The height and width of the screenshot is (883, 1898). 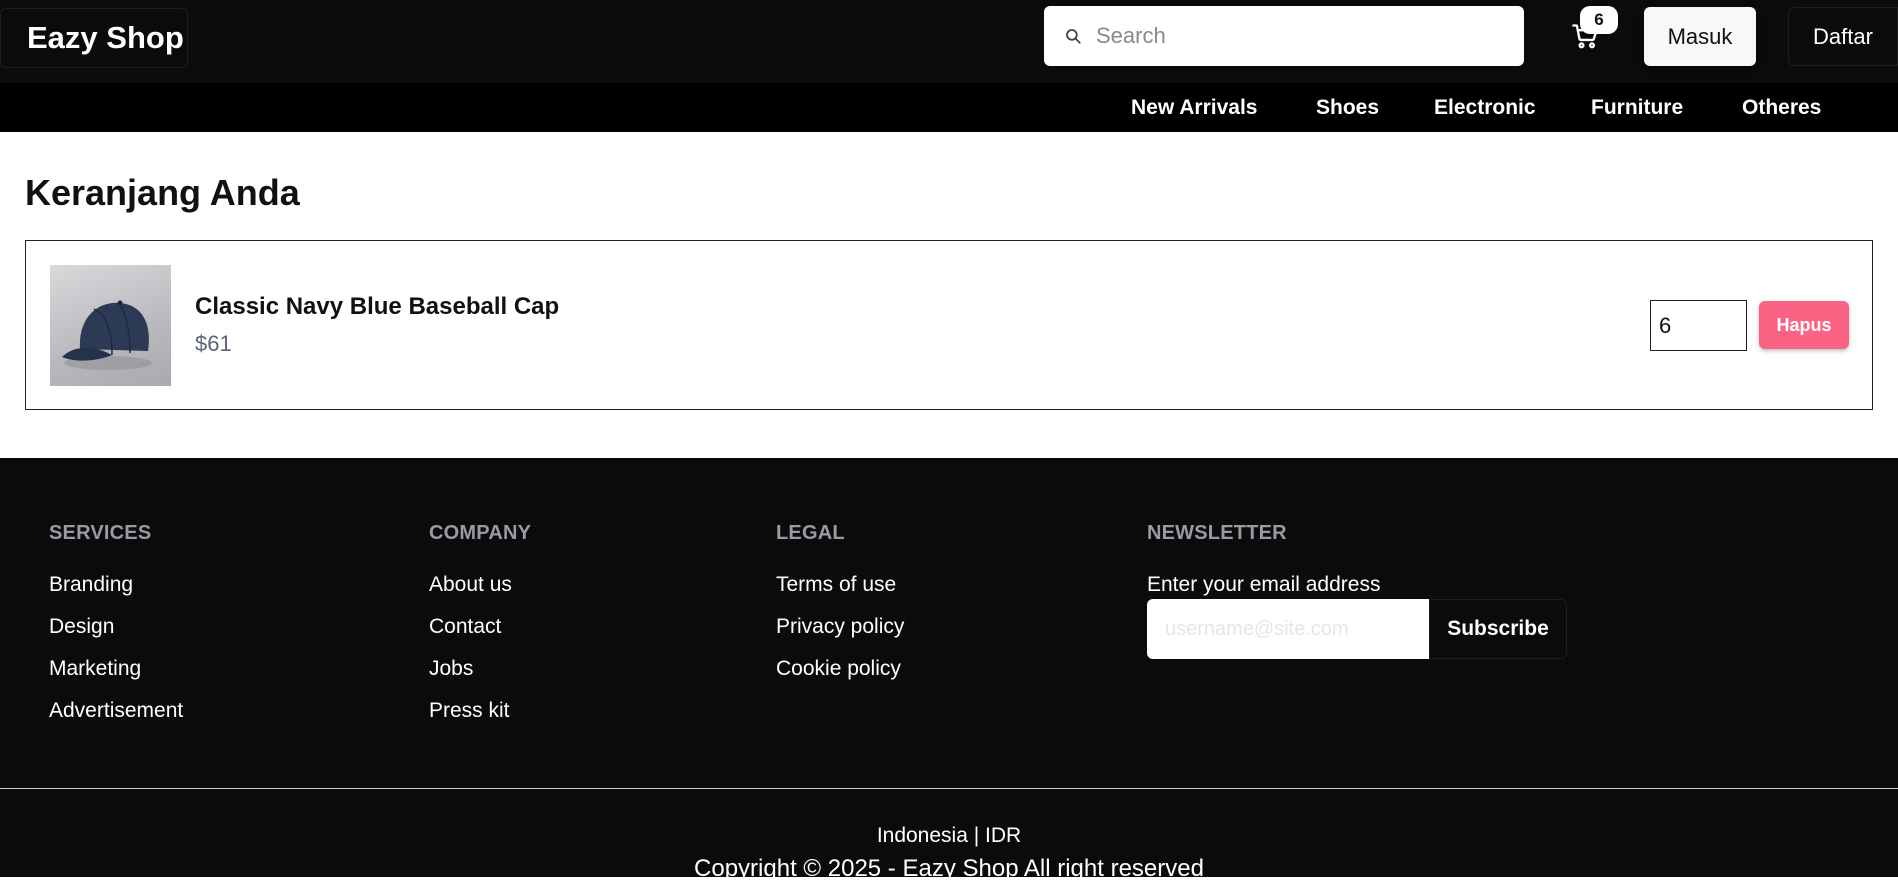 What do you see at coordinates (480, 711) in the screenshot?
I see `footer-link-press-kit: Press kit` at bounding box center [480, 711].